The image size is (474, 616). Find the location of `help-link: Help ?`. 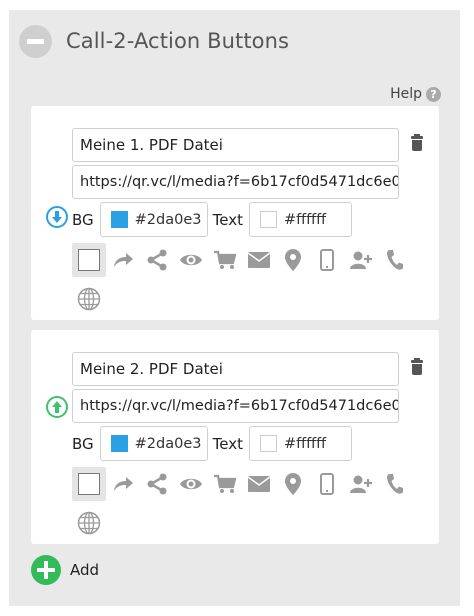

help-link: Help ? is located at coordinates (415, 94).